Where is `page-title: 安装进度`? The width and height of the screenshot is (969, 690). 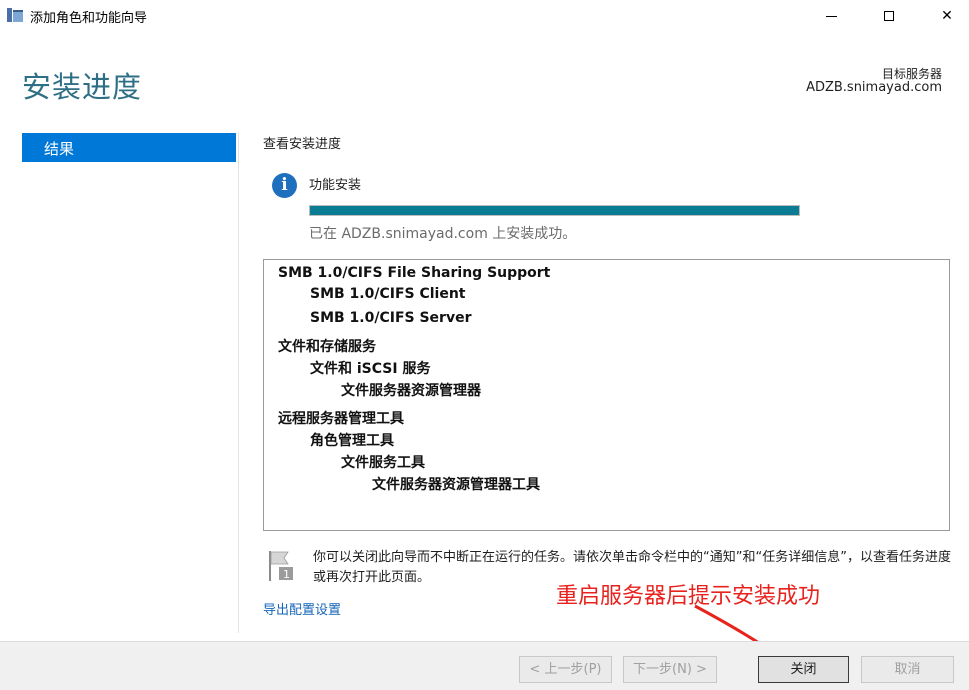 page-title: 安装进度 is located at coordinates (82, 87).